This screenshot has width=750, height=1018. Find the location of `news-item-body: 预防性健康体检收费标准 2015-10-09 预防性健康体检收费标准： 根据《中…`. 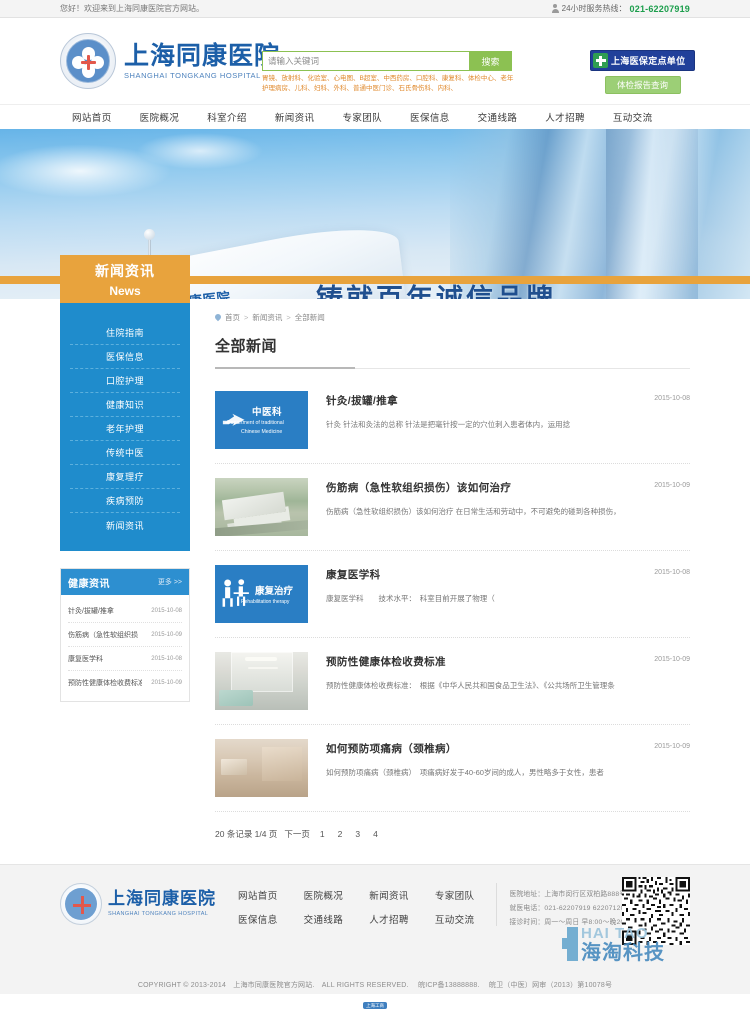

news-item-body: 预防性健康体检收费标准 2015-10-09 预防性健康体检收费标准： 根据《中… is located at coordinates (508, 681).